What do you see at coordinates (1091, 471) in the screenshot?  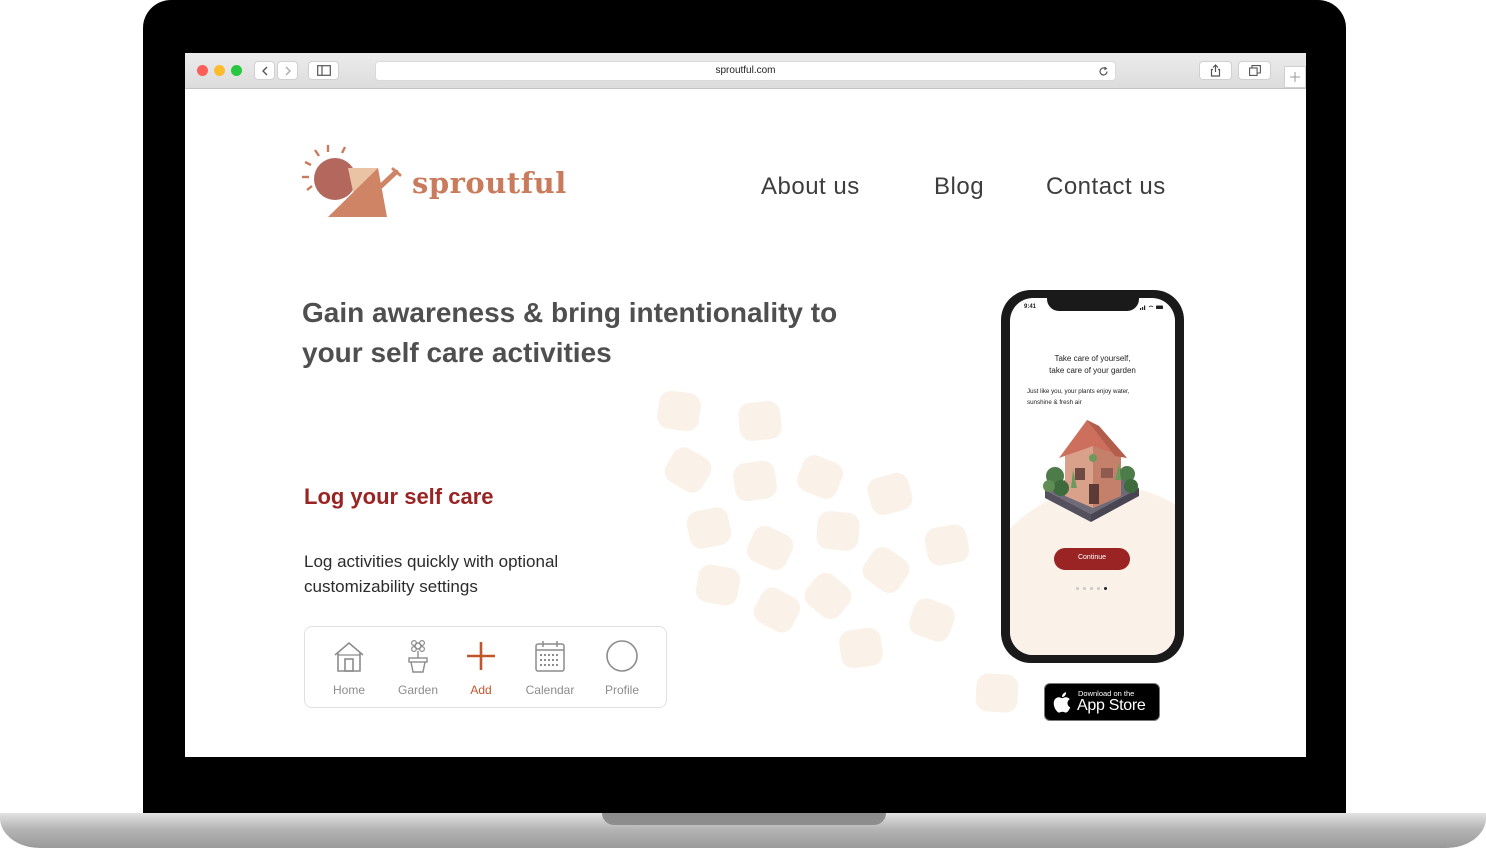 I see `garden-house-illustration` at bounding box center [1091, 471].